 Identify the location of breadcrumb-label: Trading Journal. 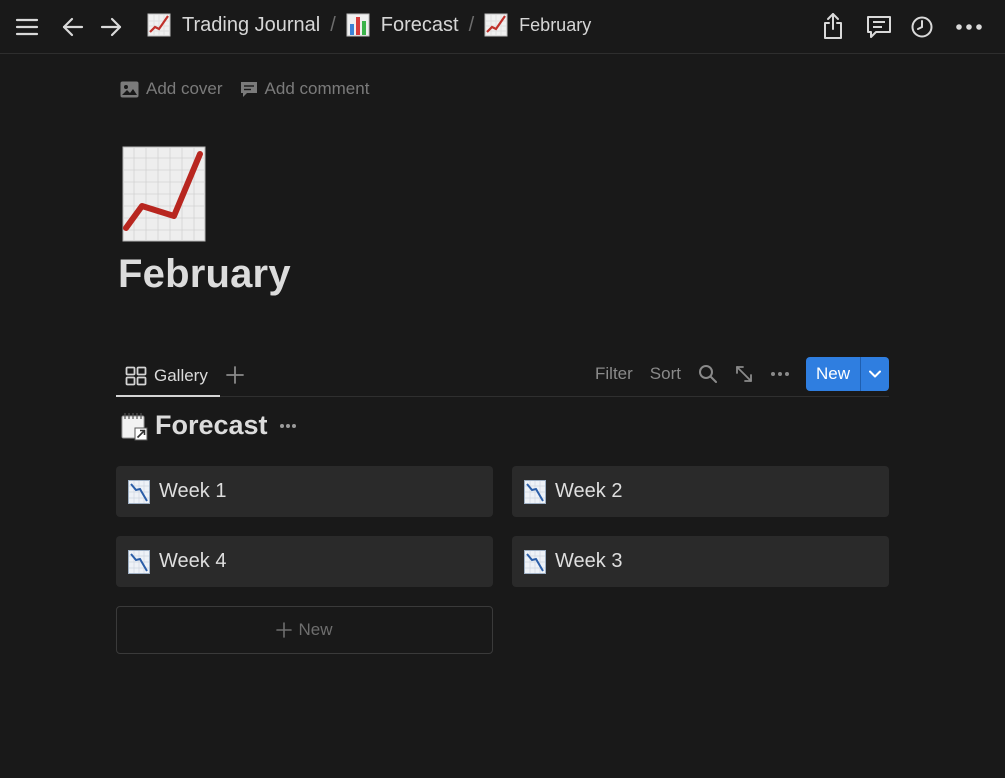
(251, 24).